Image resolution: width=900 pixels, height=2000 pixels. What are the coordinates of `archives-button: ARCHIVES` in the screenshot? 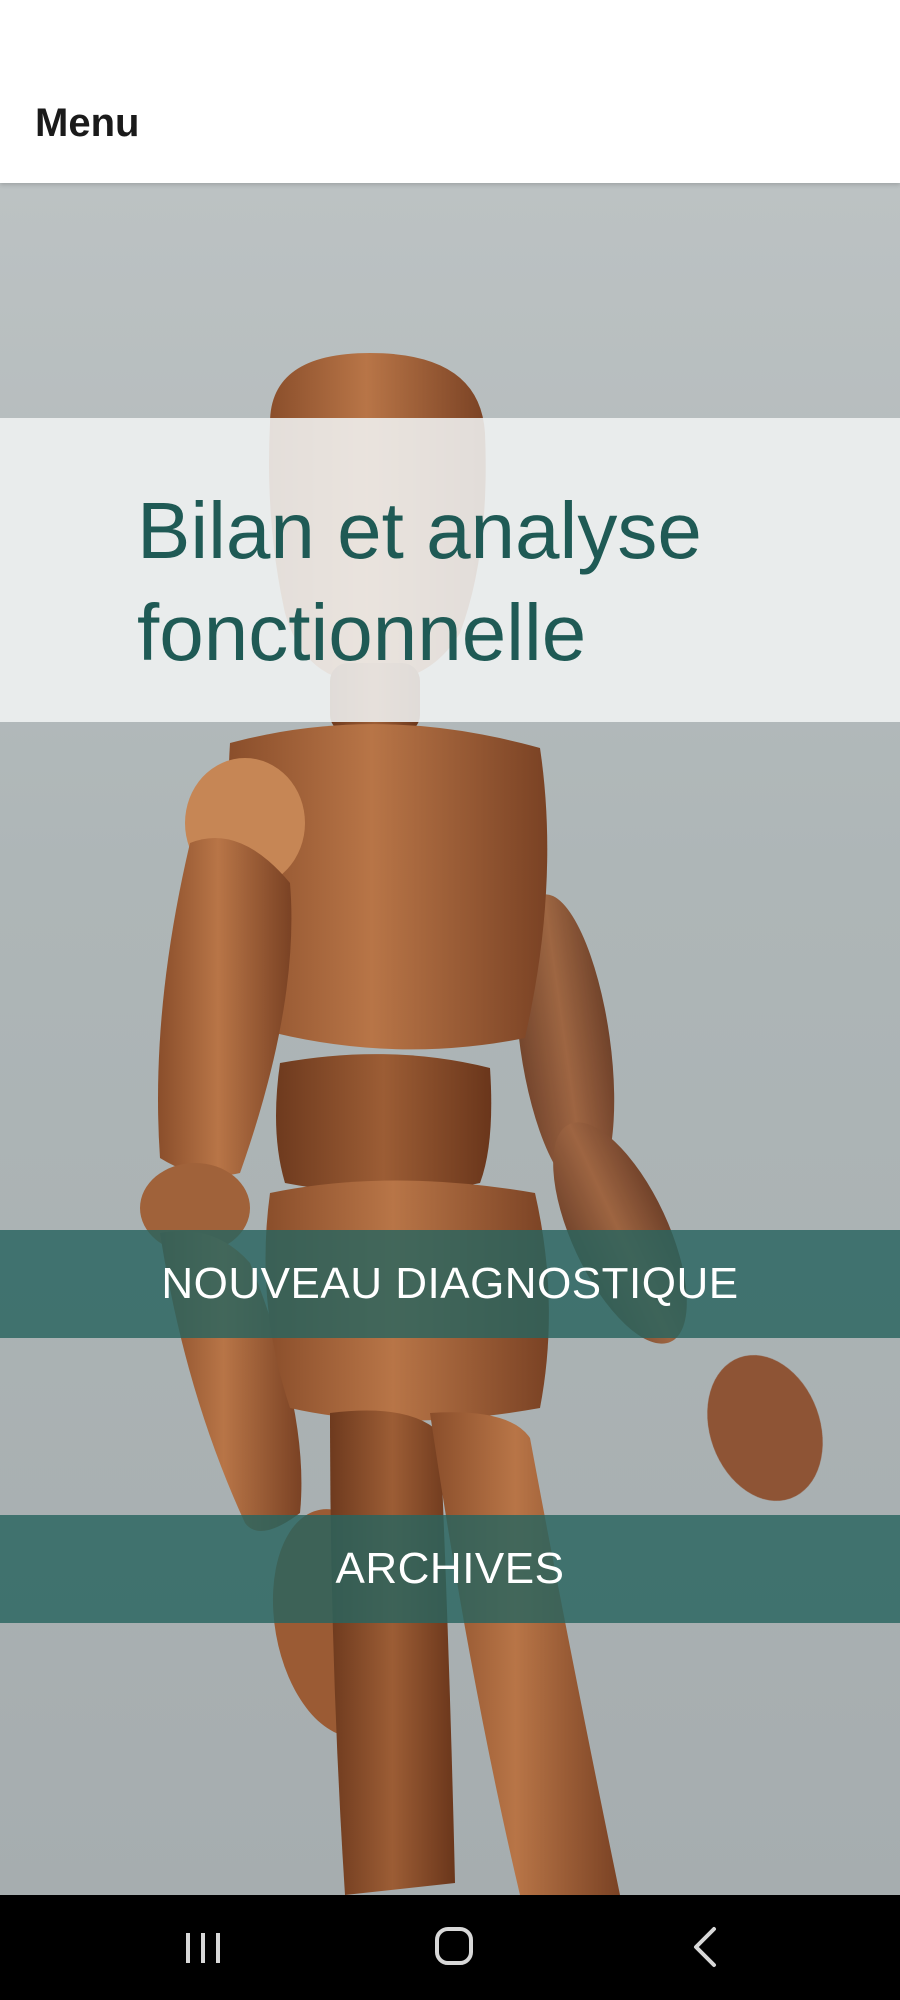 It's located at (450, 1569).